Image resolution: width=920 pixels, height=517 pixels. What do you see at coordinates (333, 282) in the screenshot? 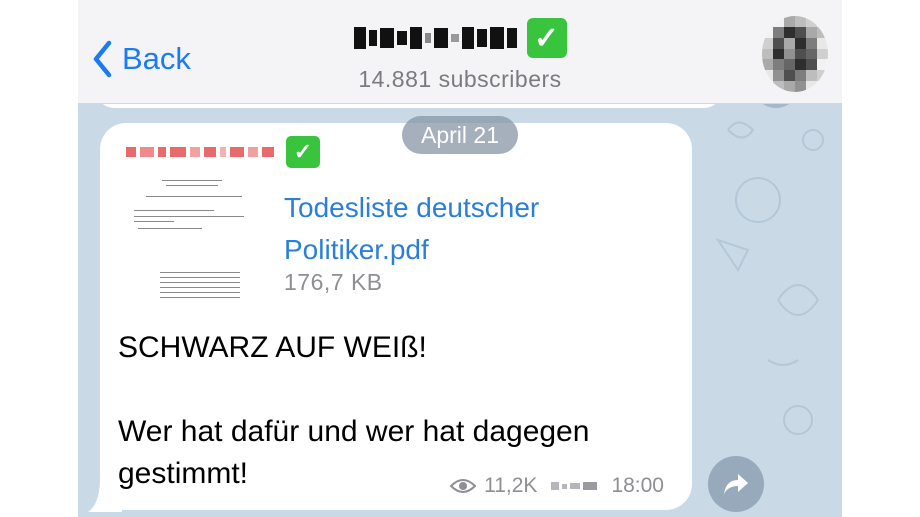
I see `attachment-file-size: 176,7 KB` at bounding box center [333, 282].